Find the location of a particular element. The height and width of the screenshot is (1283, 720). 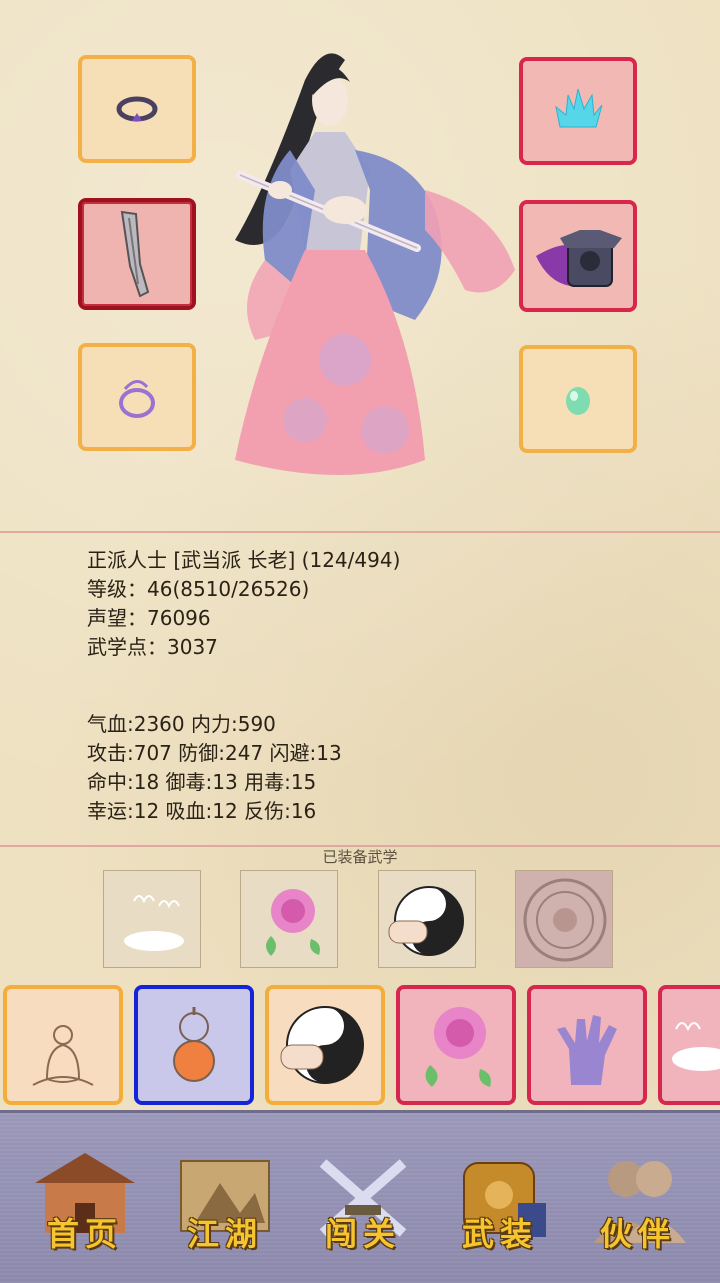

nav-huoban-label: 伙伴 is located at coordinates (637, 1234).